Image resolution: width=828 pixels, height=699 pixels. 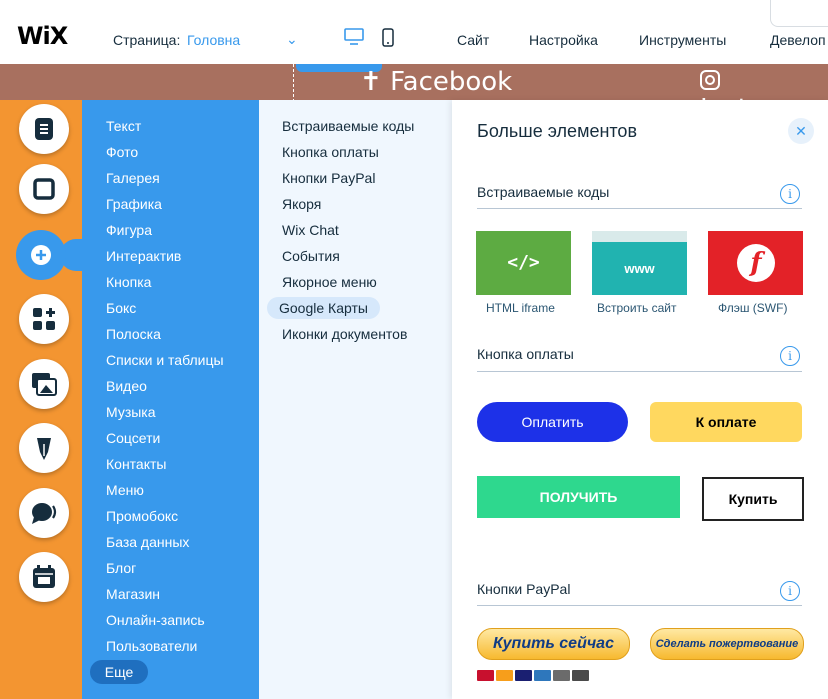 What do you see at coordinates (354, 37) in the screenshot?
I see `desktop-icon` at bounding box center [354, 37].